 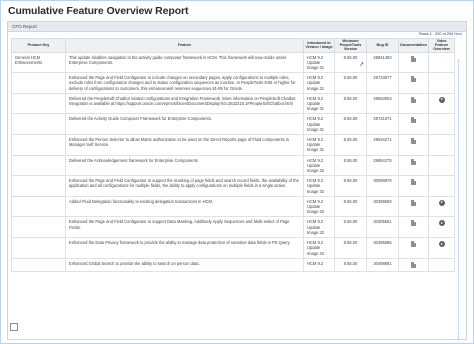 I want to click on page-title: Cumulative Feature Overview Report, so click(x=98, y=11).